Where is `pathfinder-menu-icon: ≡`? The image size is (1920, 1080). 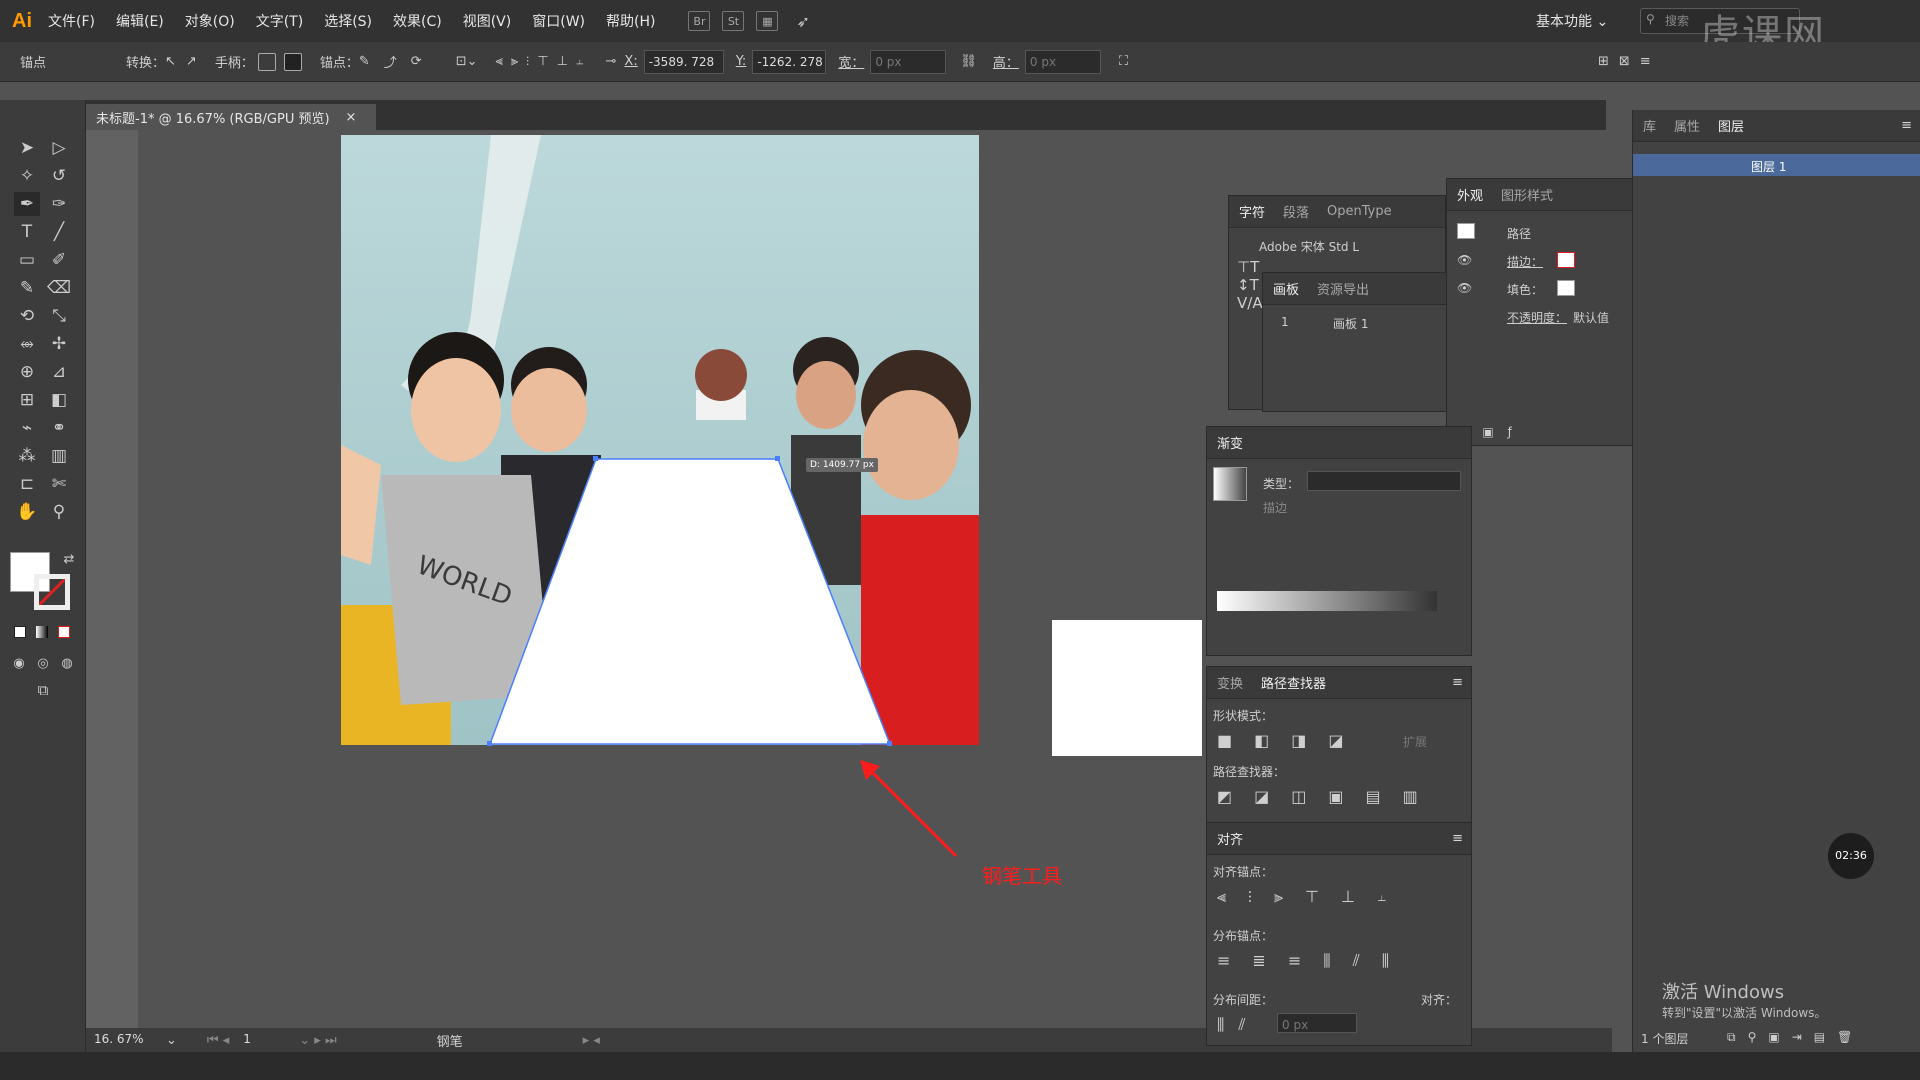
pathfinder-menu-icon: ≡ is located at coordinates (1457, 682).